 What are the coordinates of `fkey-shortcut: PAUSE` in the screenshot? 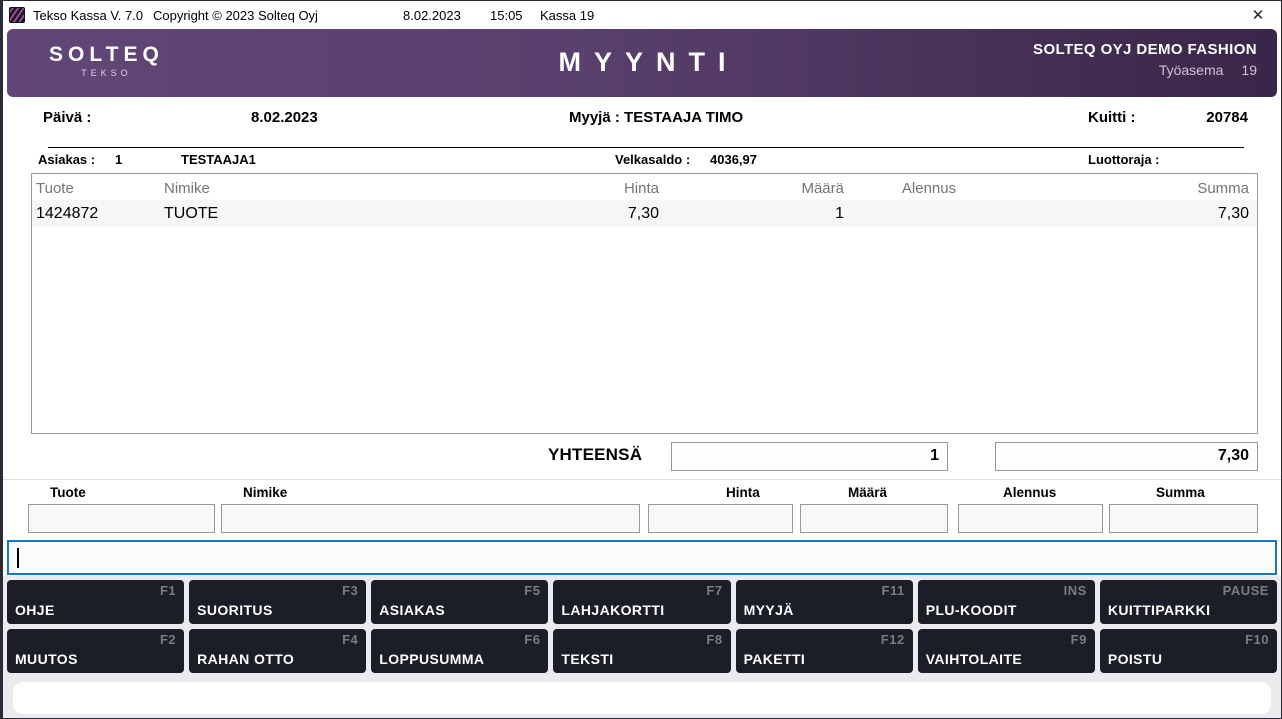 It's located at (1245, 590).